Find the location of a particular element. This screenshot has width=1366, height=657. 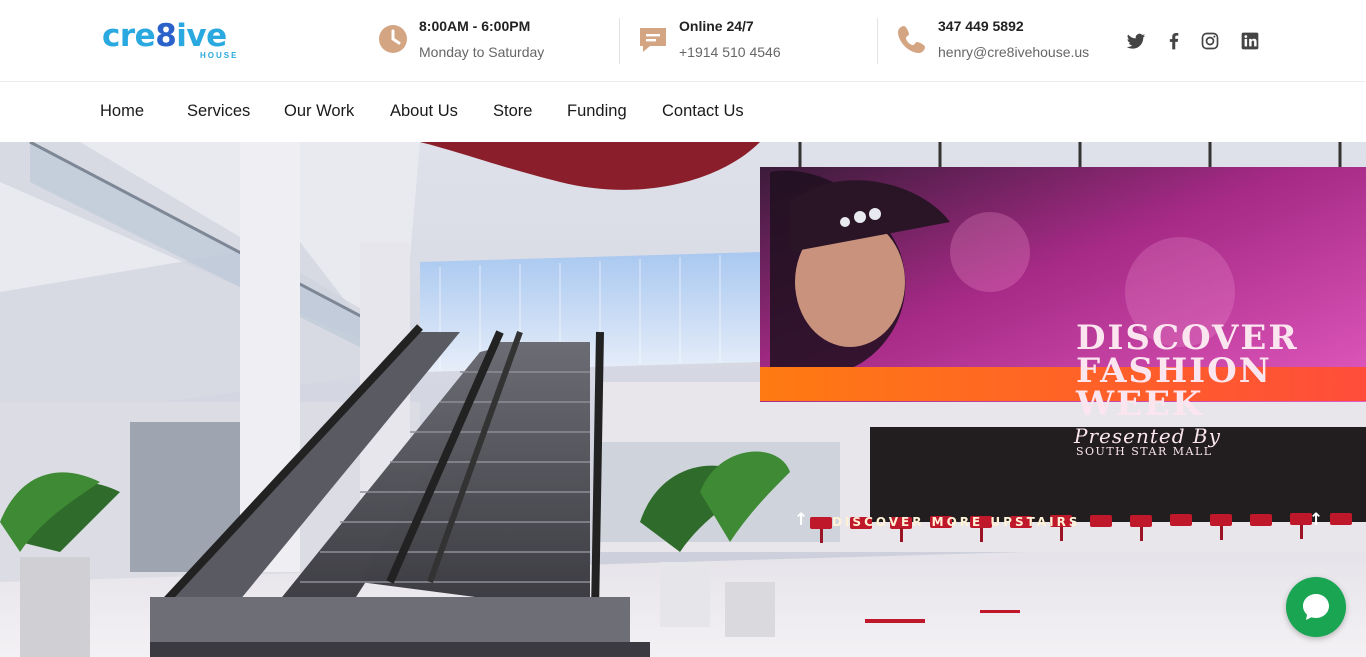

chat-widget-button is located at coordinates (1316, 607).